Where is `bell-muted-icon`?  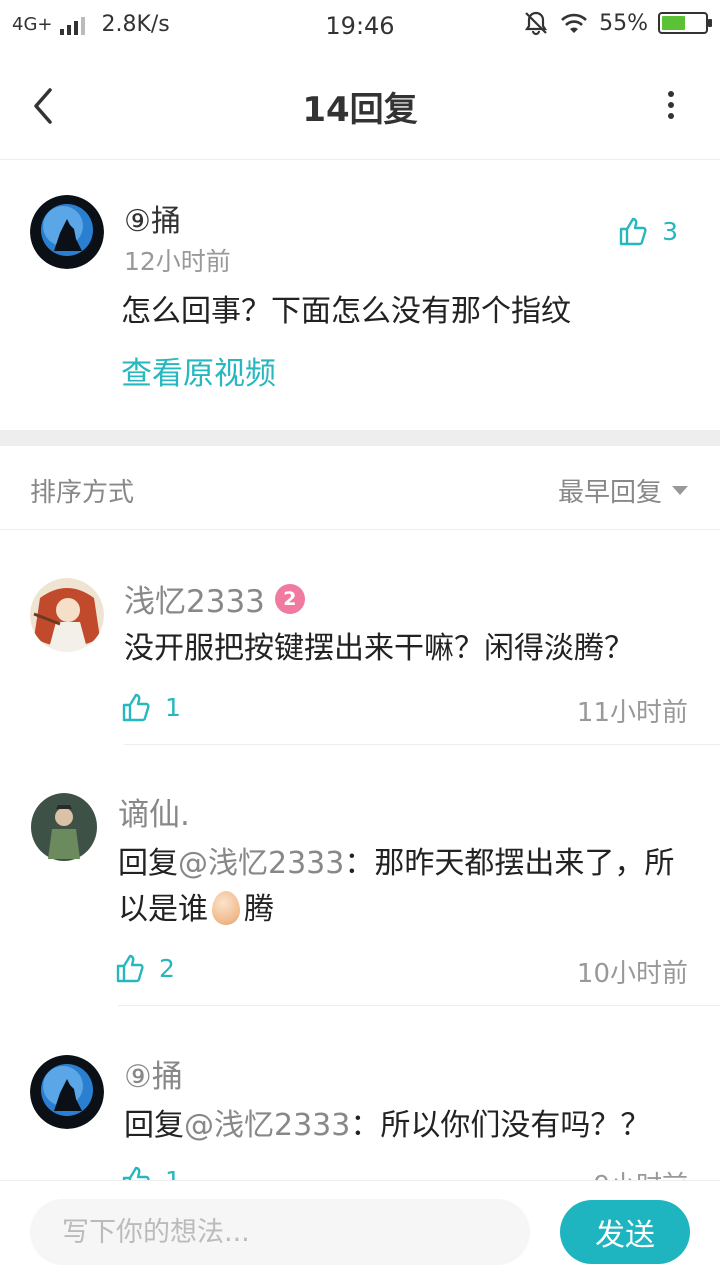
bell-muted-icon is located at coordinates (536, 23).